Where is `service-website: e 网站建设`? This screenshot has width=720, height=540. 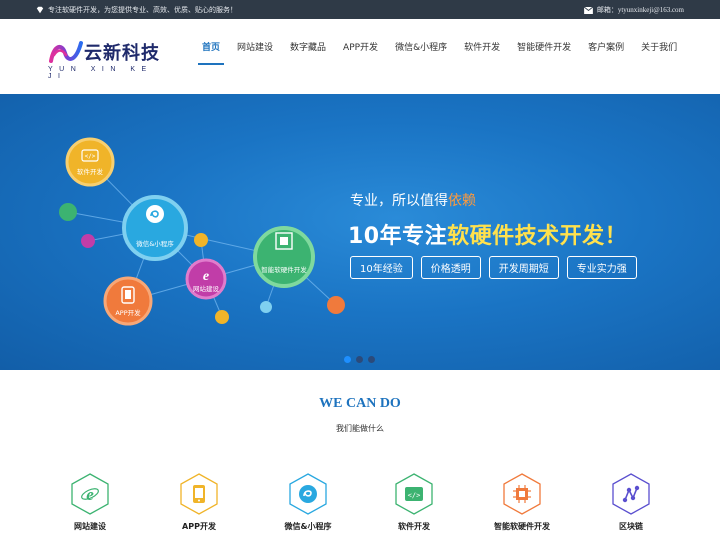
service-website: e 网站建设 is located at coordinates (90, 502).